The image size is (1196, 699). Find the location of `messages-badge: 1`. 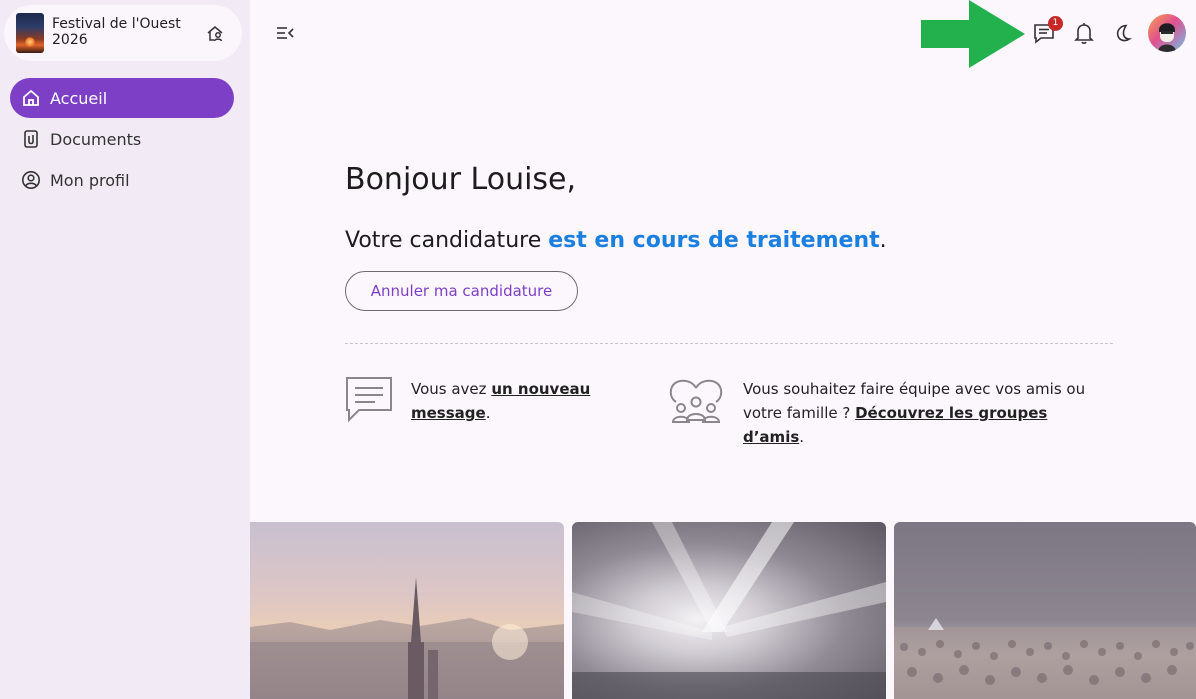

messages-badge: 1 is located at coordinates (1055, 23).